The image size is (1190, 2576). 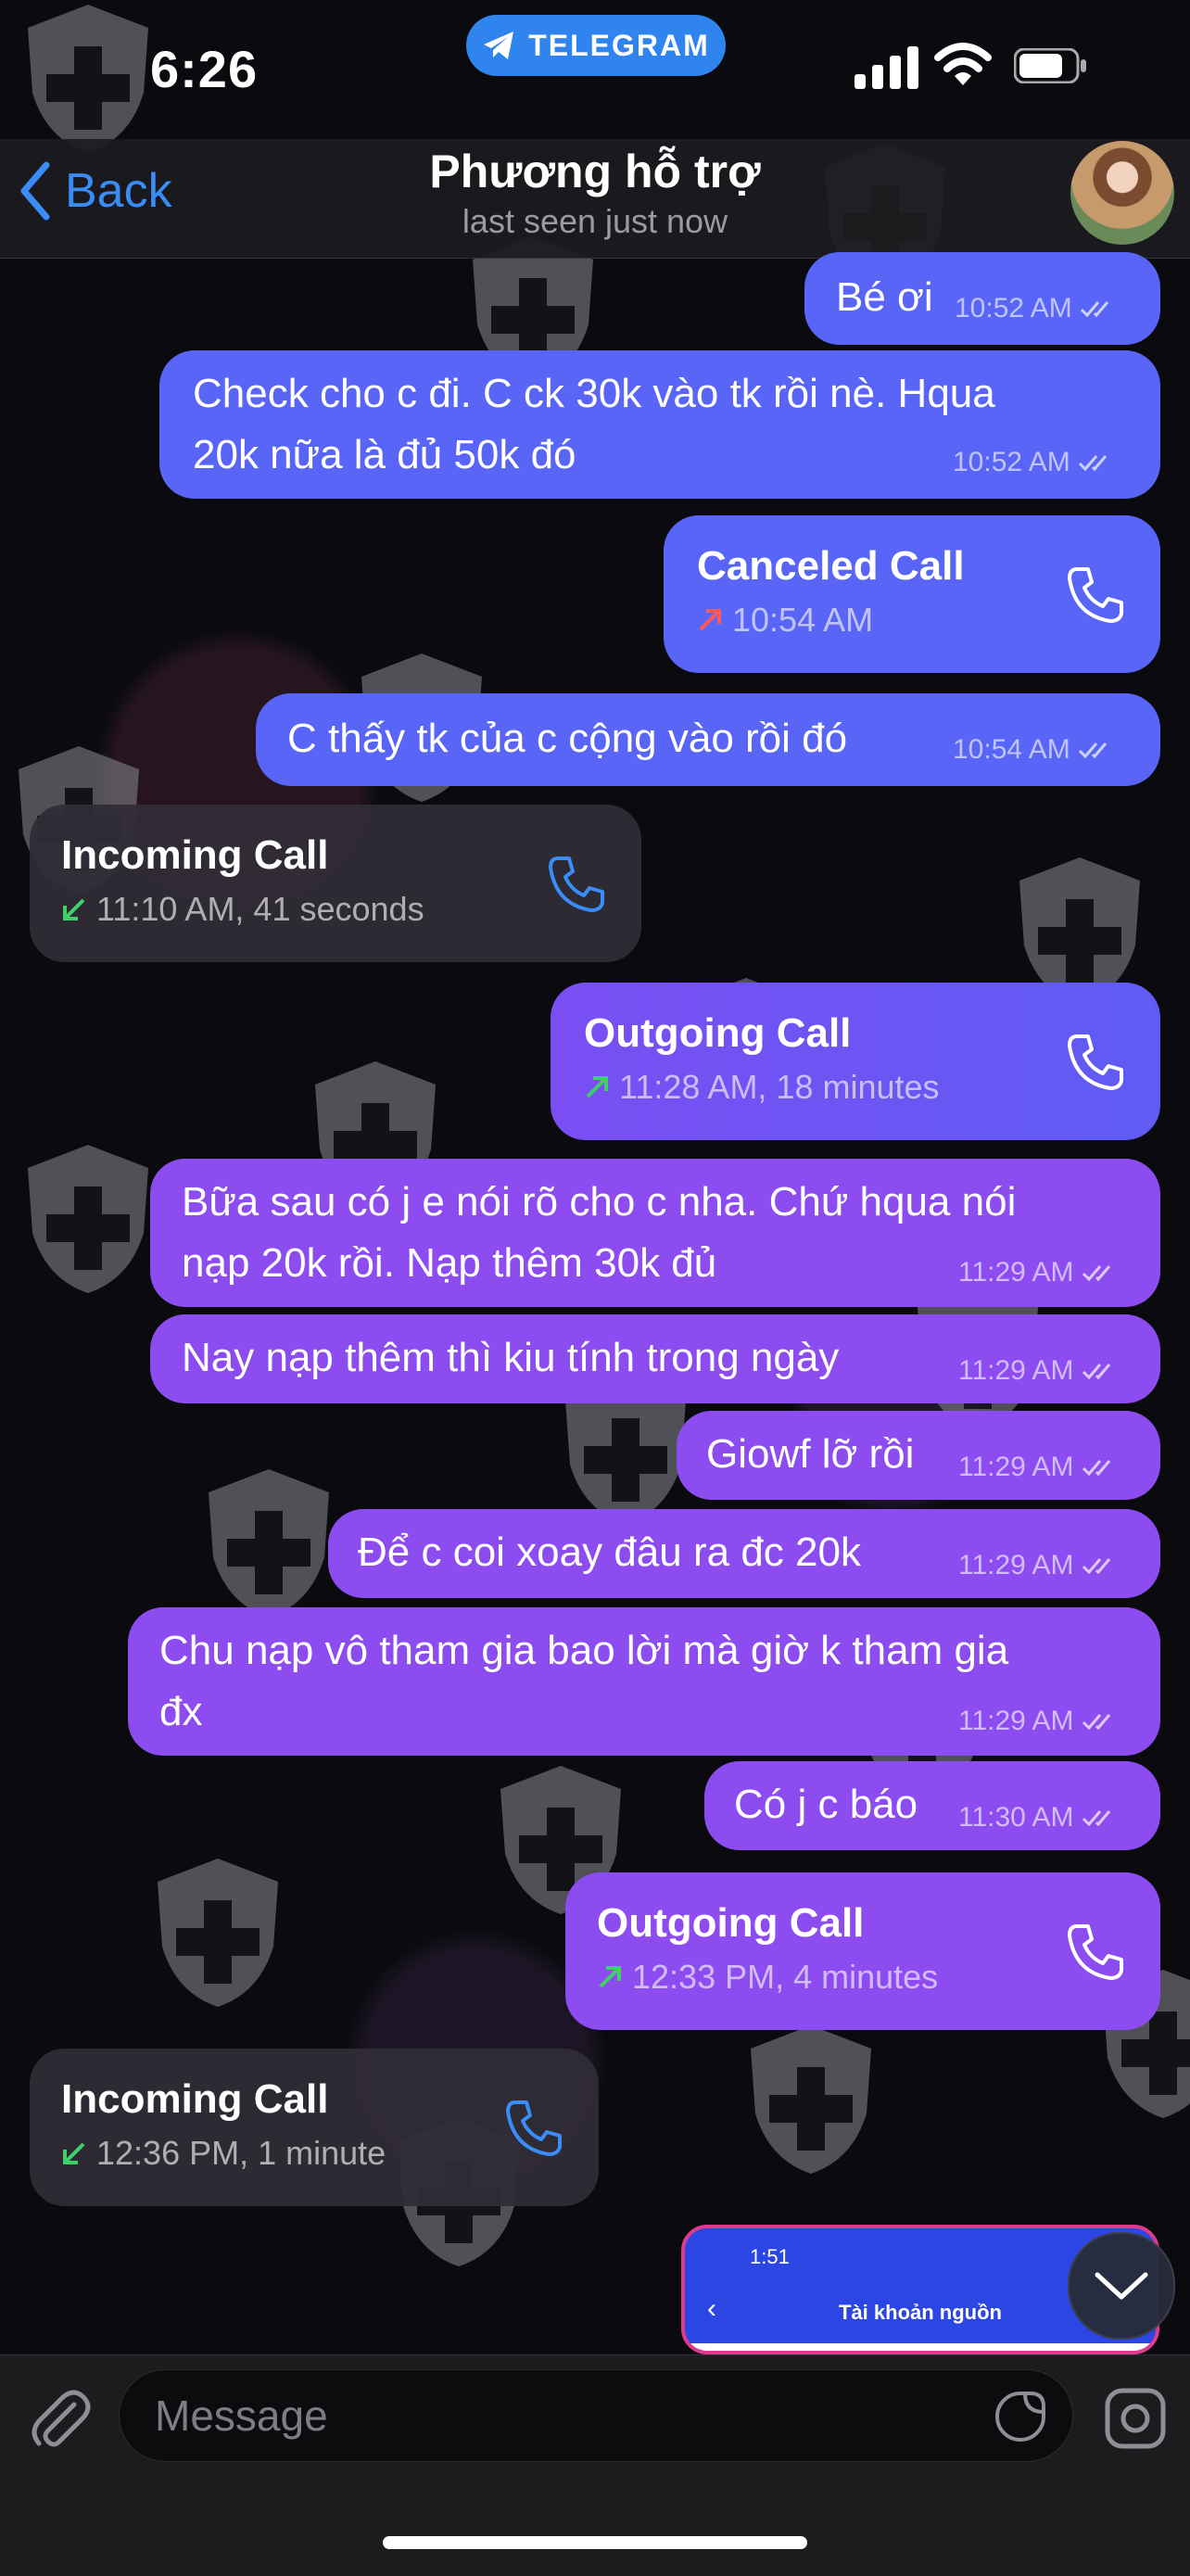 What do you see at coordinates (1122, 193) in the screenshot?
I see `avatar` at bounding box center [1122, 193].